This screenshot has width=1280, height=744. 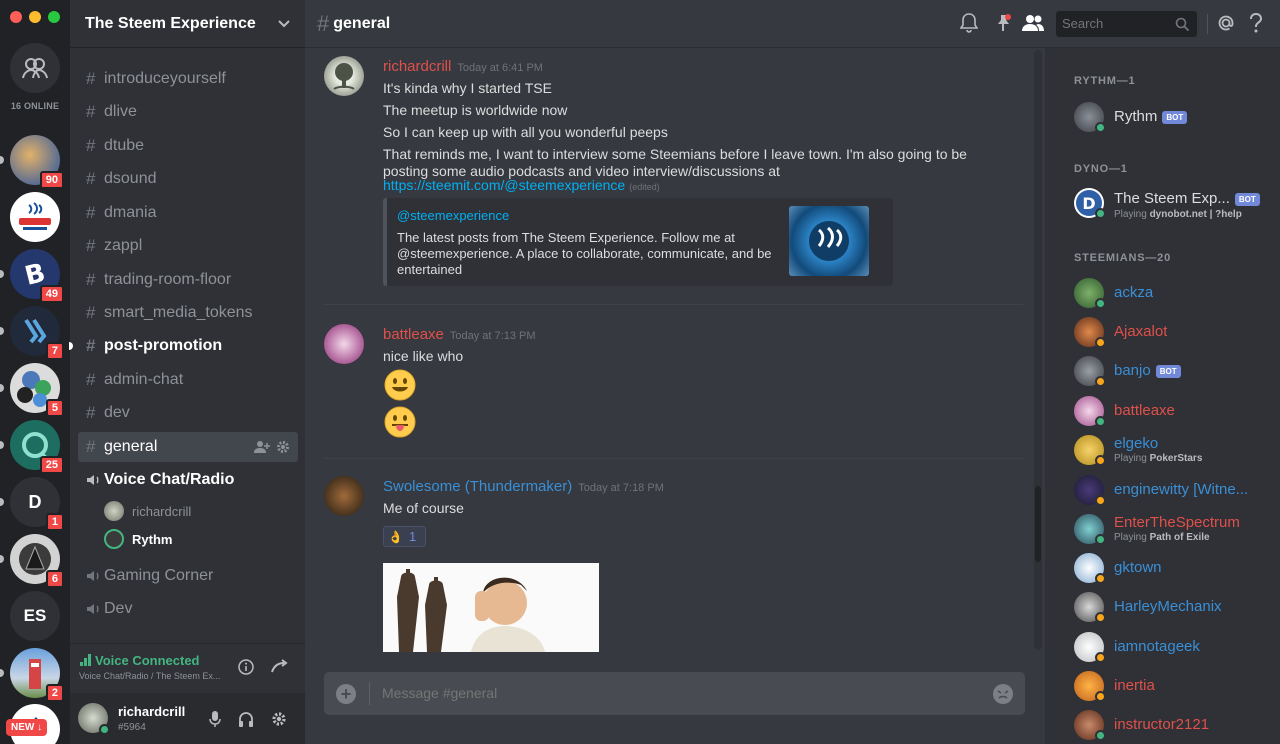 What do you see at coordinates (54, 17) in the screenshot?
I see `zoom-window-button` at bounding box center [54, 17].